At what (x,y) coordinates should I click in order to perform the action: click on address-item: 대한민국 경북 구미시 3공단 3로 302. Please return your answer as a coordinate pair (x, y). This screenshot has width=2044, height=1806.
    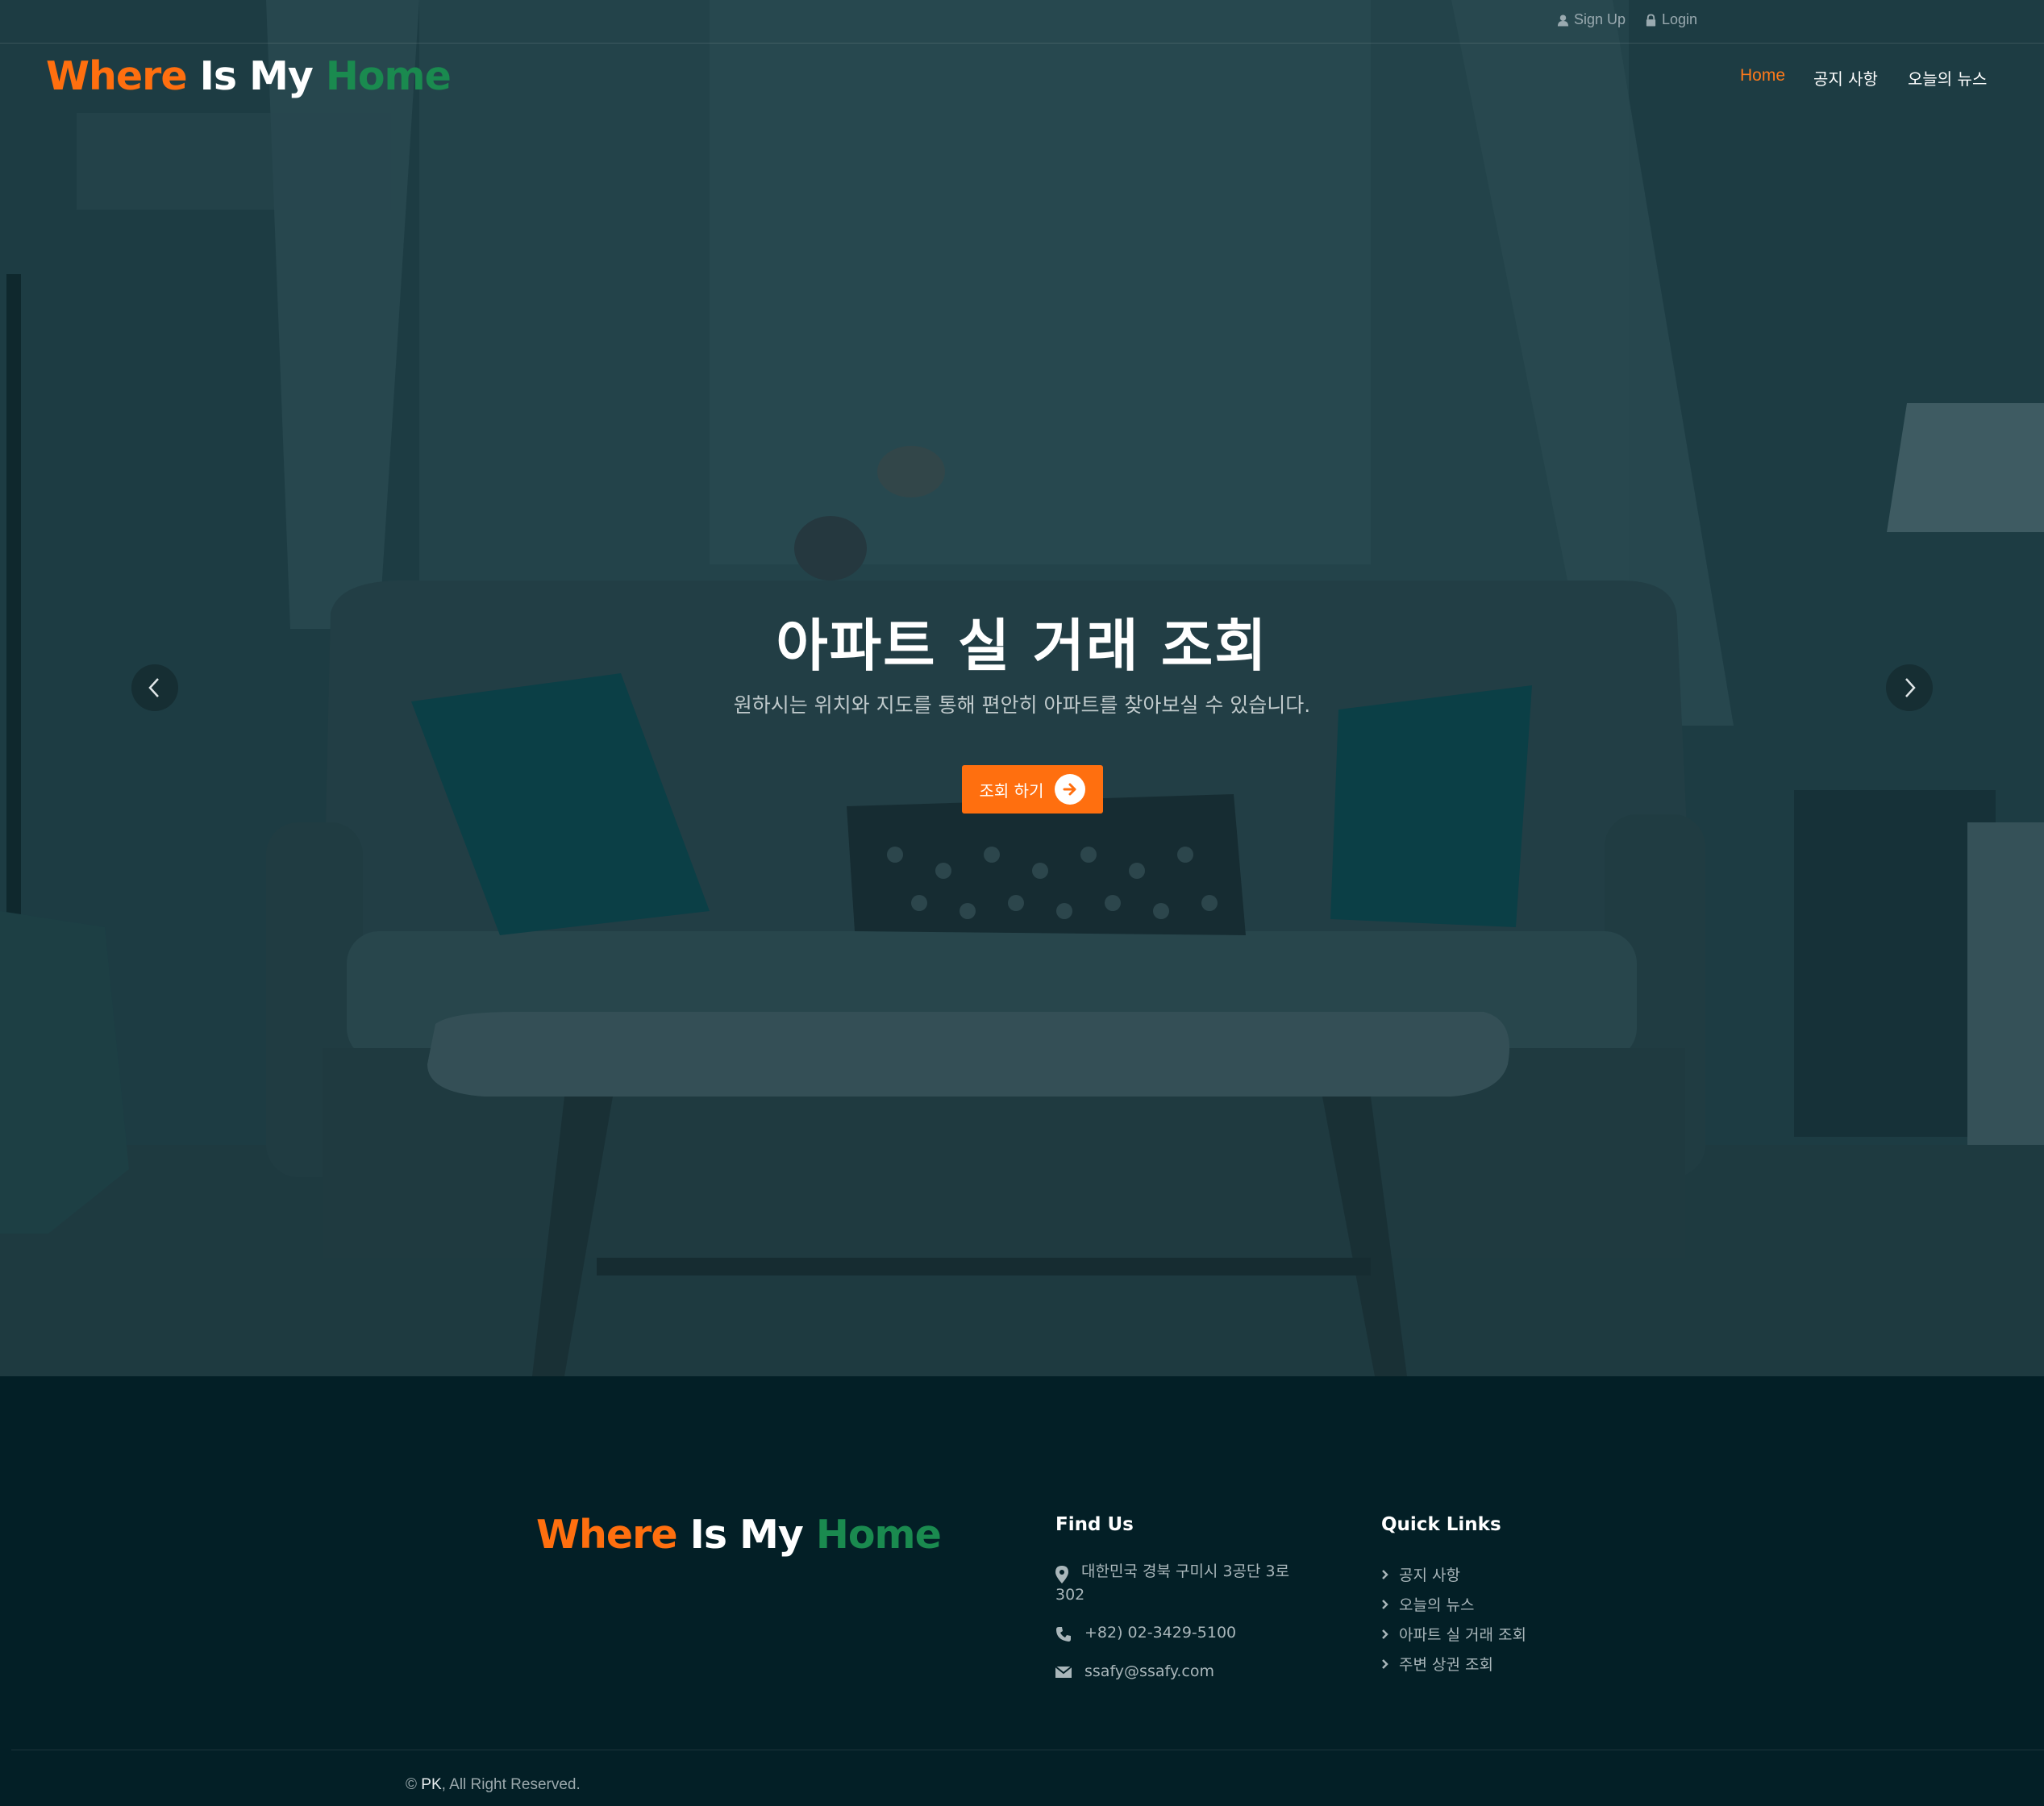
    Looking at the image, I should click on (1193, 1585).